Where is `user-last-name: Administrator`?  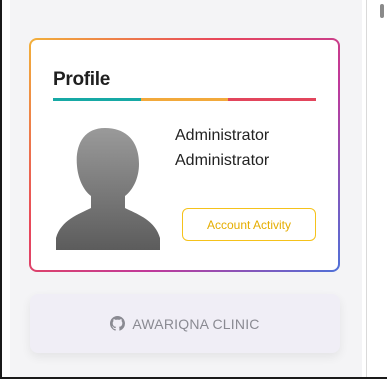
user-last-name: Administrator is located at coordinates (222, 160).